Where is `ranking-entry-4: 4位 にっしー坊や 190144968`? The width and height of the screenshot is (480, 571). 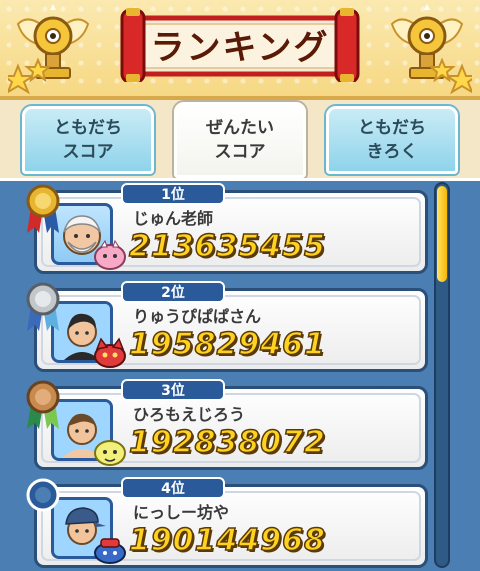 ranking-entry-4: 4位 にっしー坊や 190144968 is located at coordinates (227, 522).